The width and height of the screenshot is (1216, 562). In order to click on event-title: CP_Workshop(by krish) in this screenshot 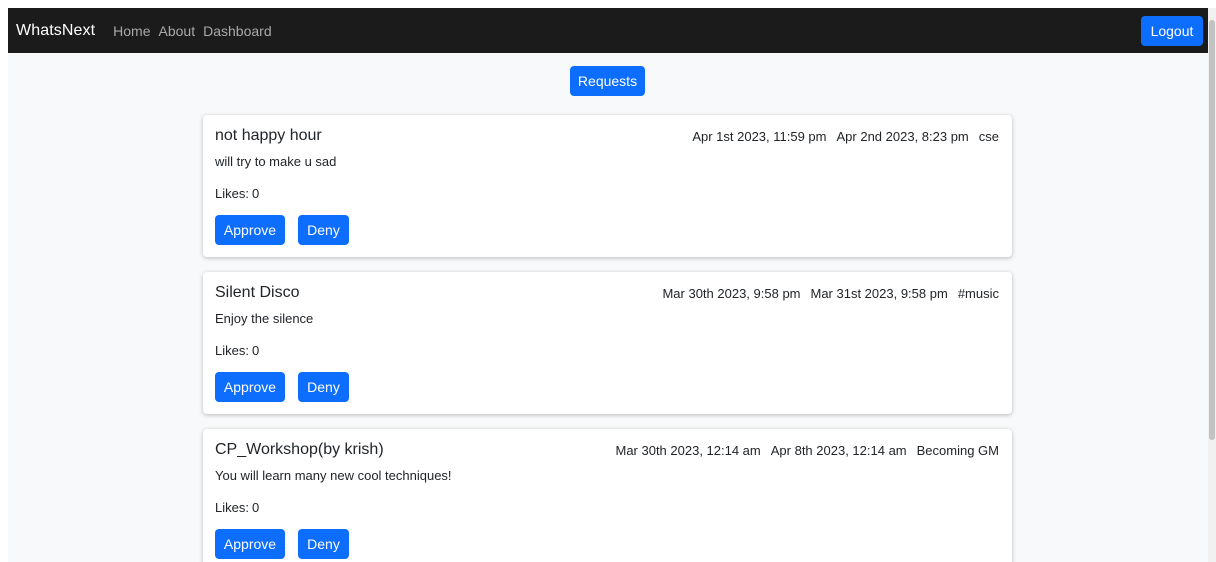, I will do `click(299, 449)`.